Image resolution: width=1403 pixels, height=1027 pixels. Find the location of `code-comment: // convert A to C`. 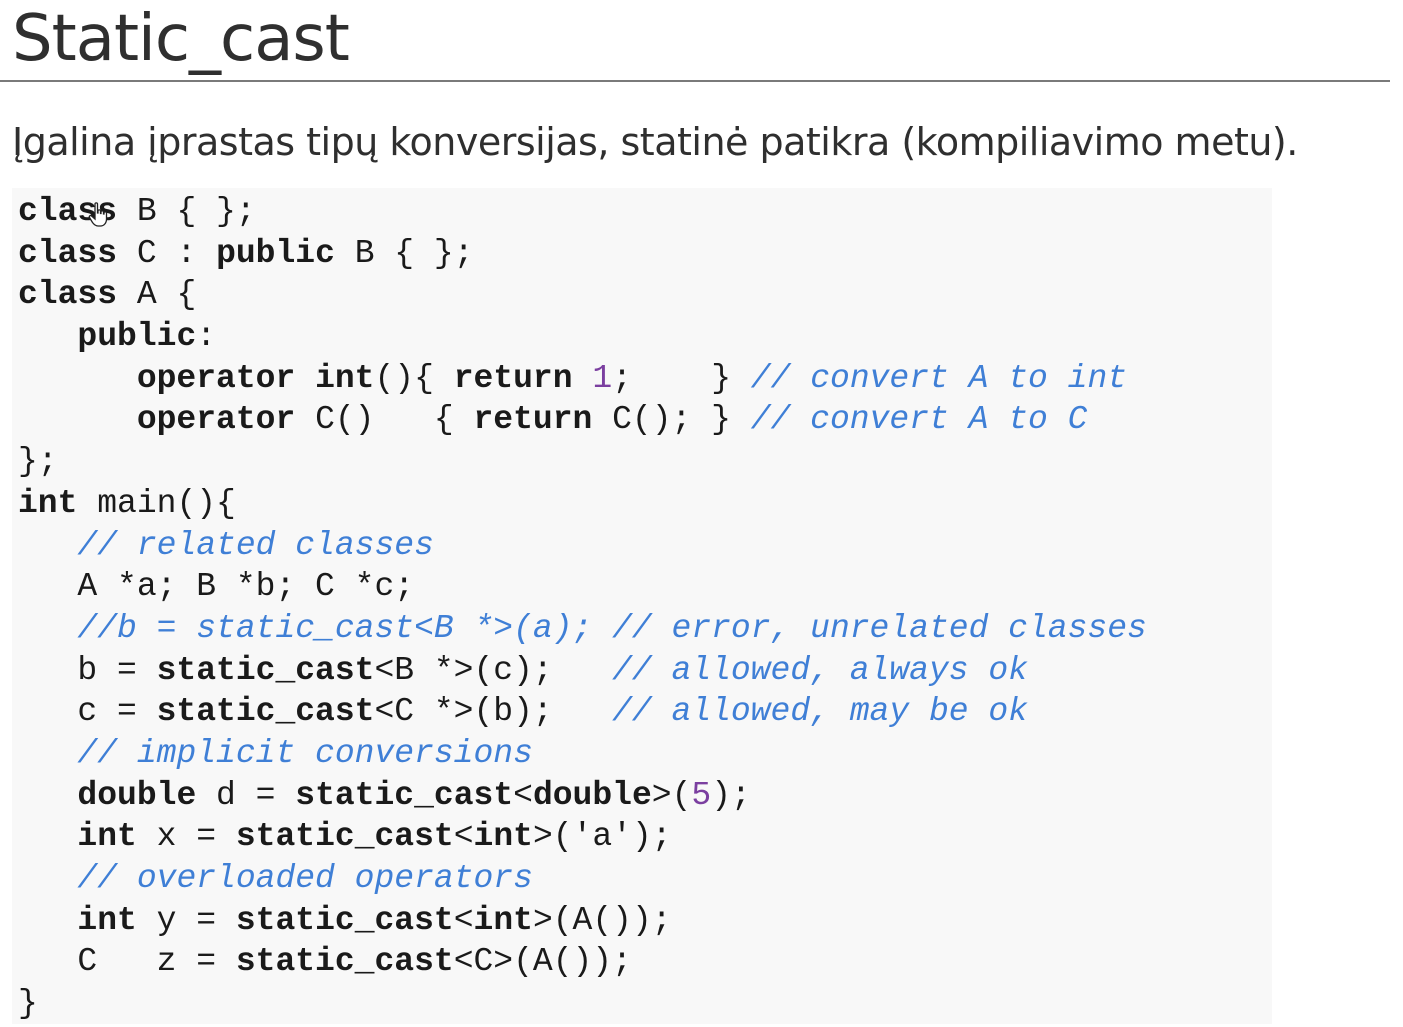

code-comment: // convert A to C is located at coordinates (919, 420).